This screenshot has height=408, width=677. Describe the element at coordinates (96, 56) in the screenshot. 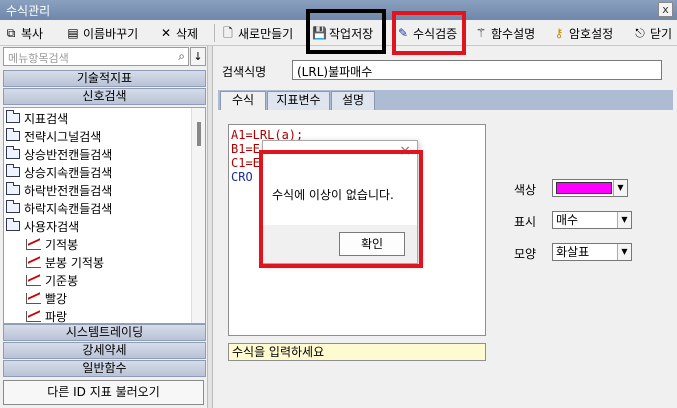

I see `menu-search-input: 메뉴항목검색 ⌕` at that location.